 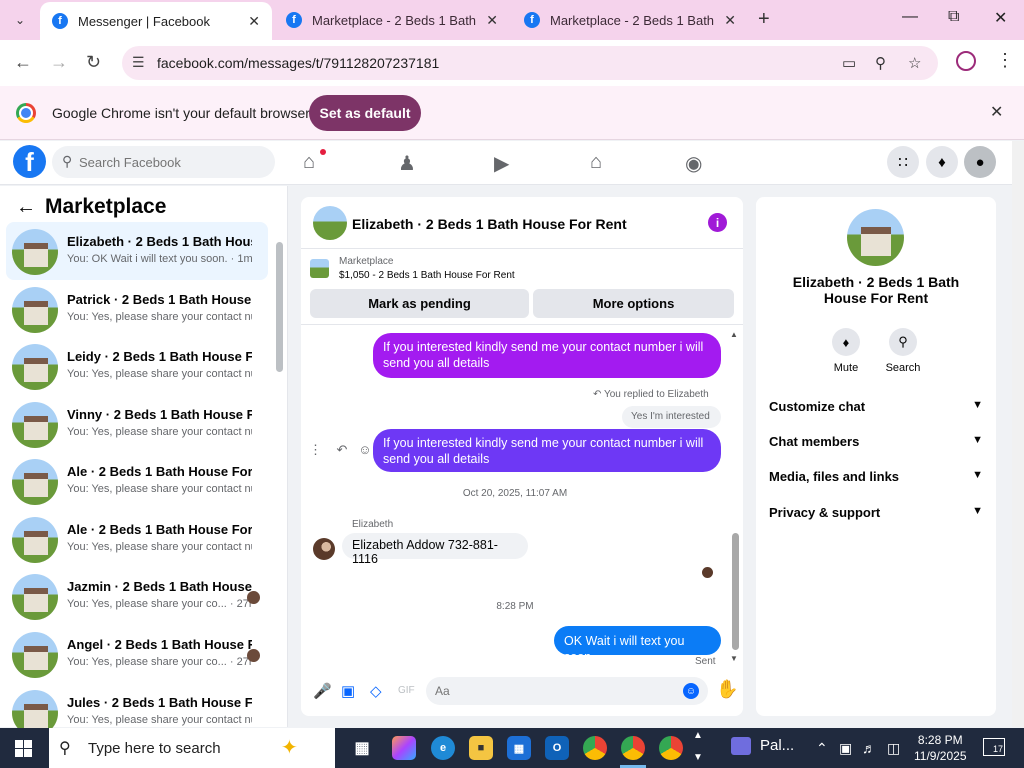 What do you see at coordinates (1005, 60) in the screenshot?
I see `chrome-menu-icon: ⋮` at bounding box center [1005, 60].